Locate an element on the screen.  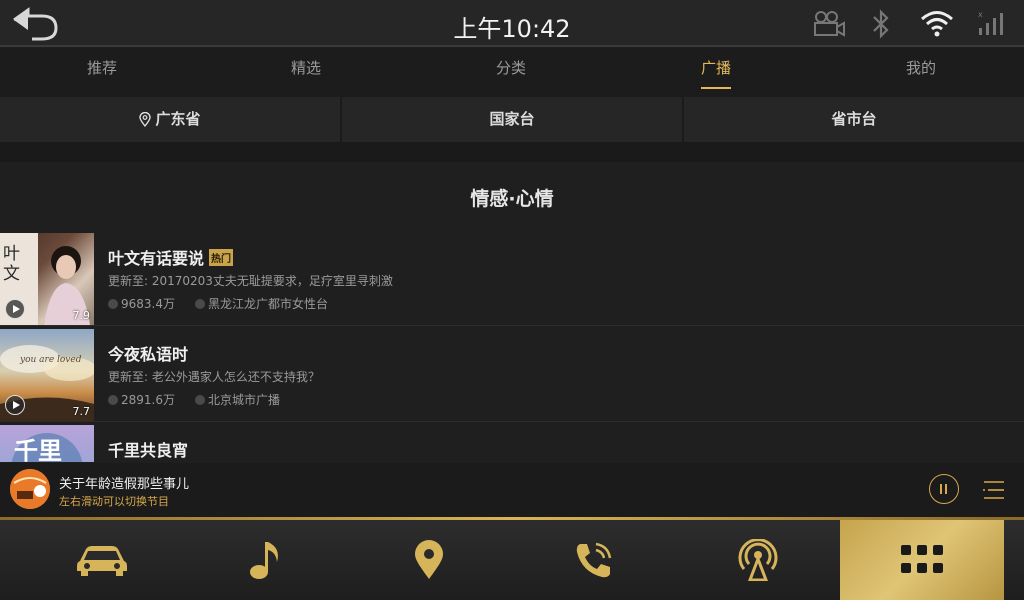
tab-broadcast: 广播 is located at coordinates (716, 73).